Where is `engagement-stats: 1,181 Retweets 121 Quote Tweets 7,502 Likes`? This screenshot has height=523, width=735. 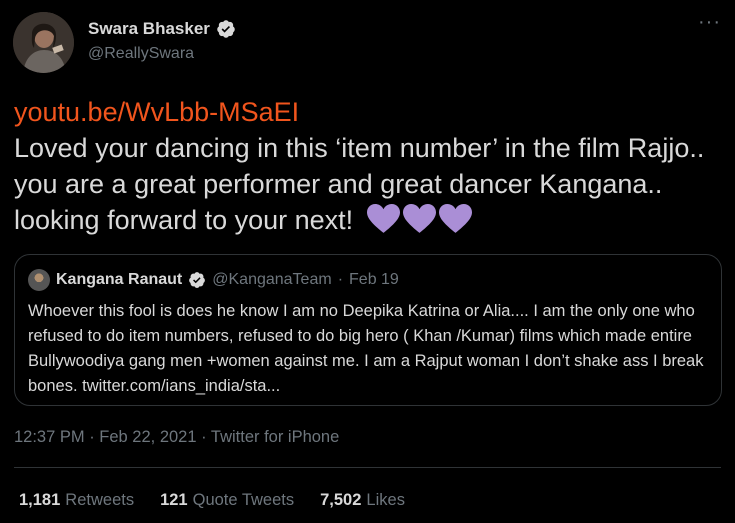
engagement-stats: 1,181 Retweets 121 Quote Tweets 7,502 Likes is located at coordinates (212, 500).